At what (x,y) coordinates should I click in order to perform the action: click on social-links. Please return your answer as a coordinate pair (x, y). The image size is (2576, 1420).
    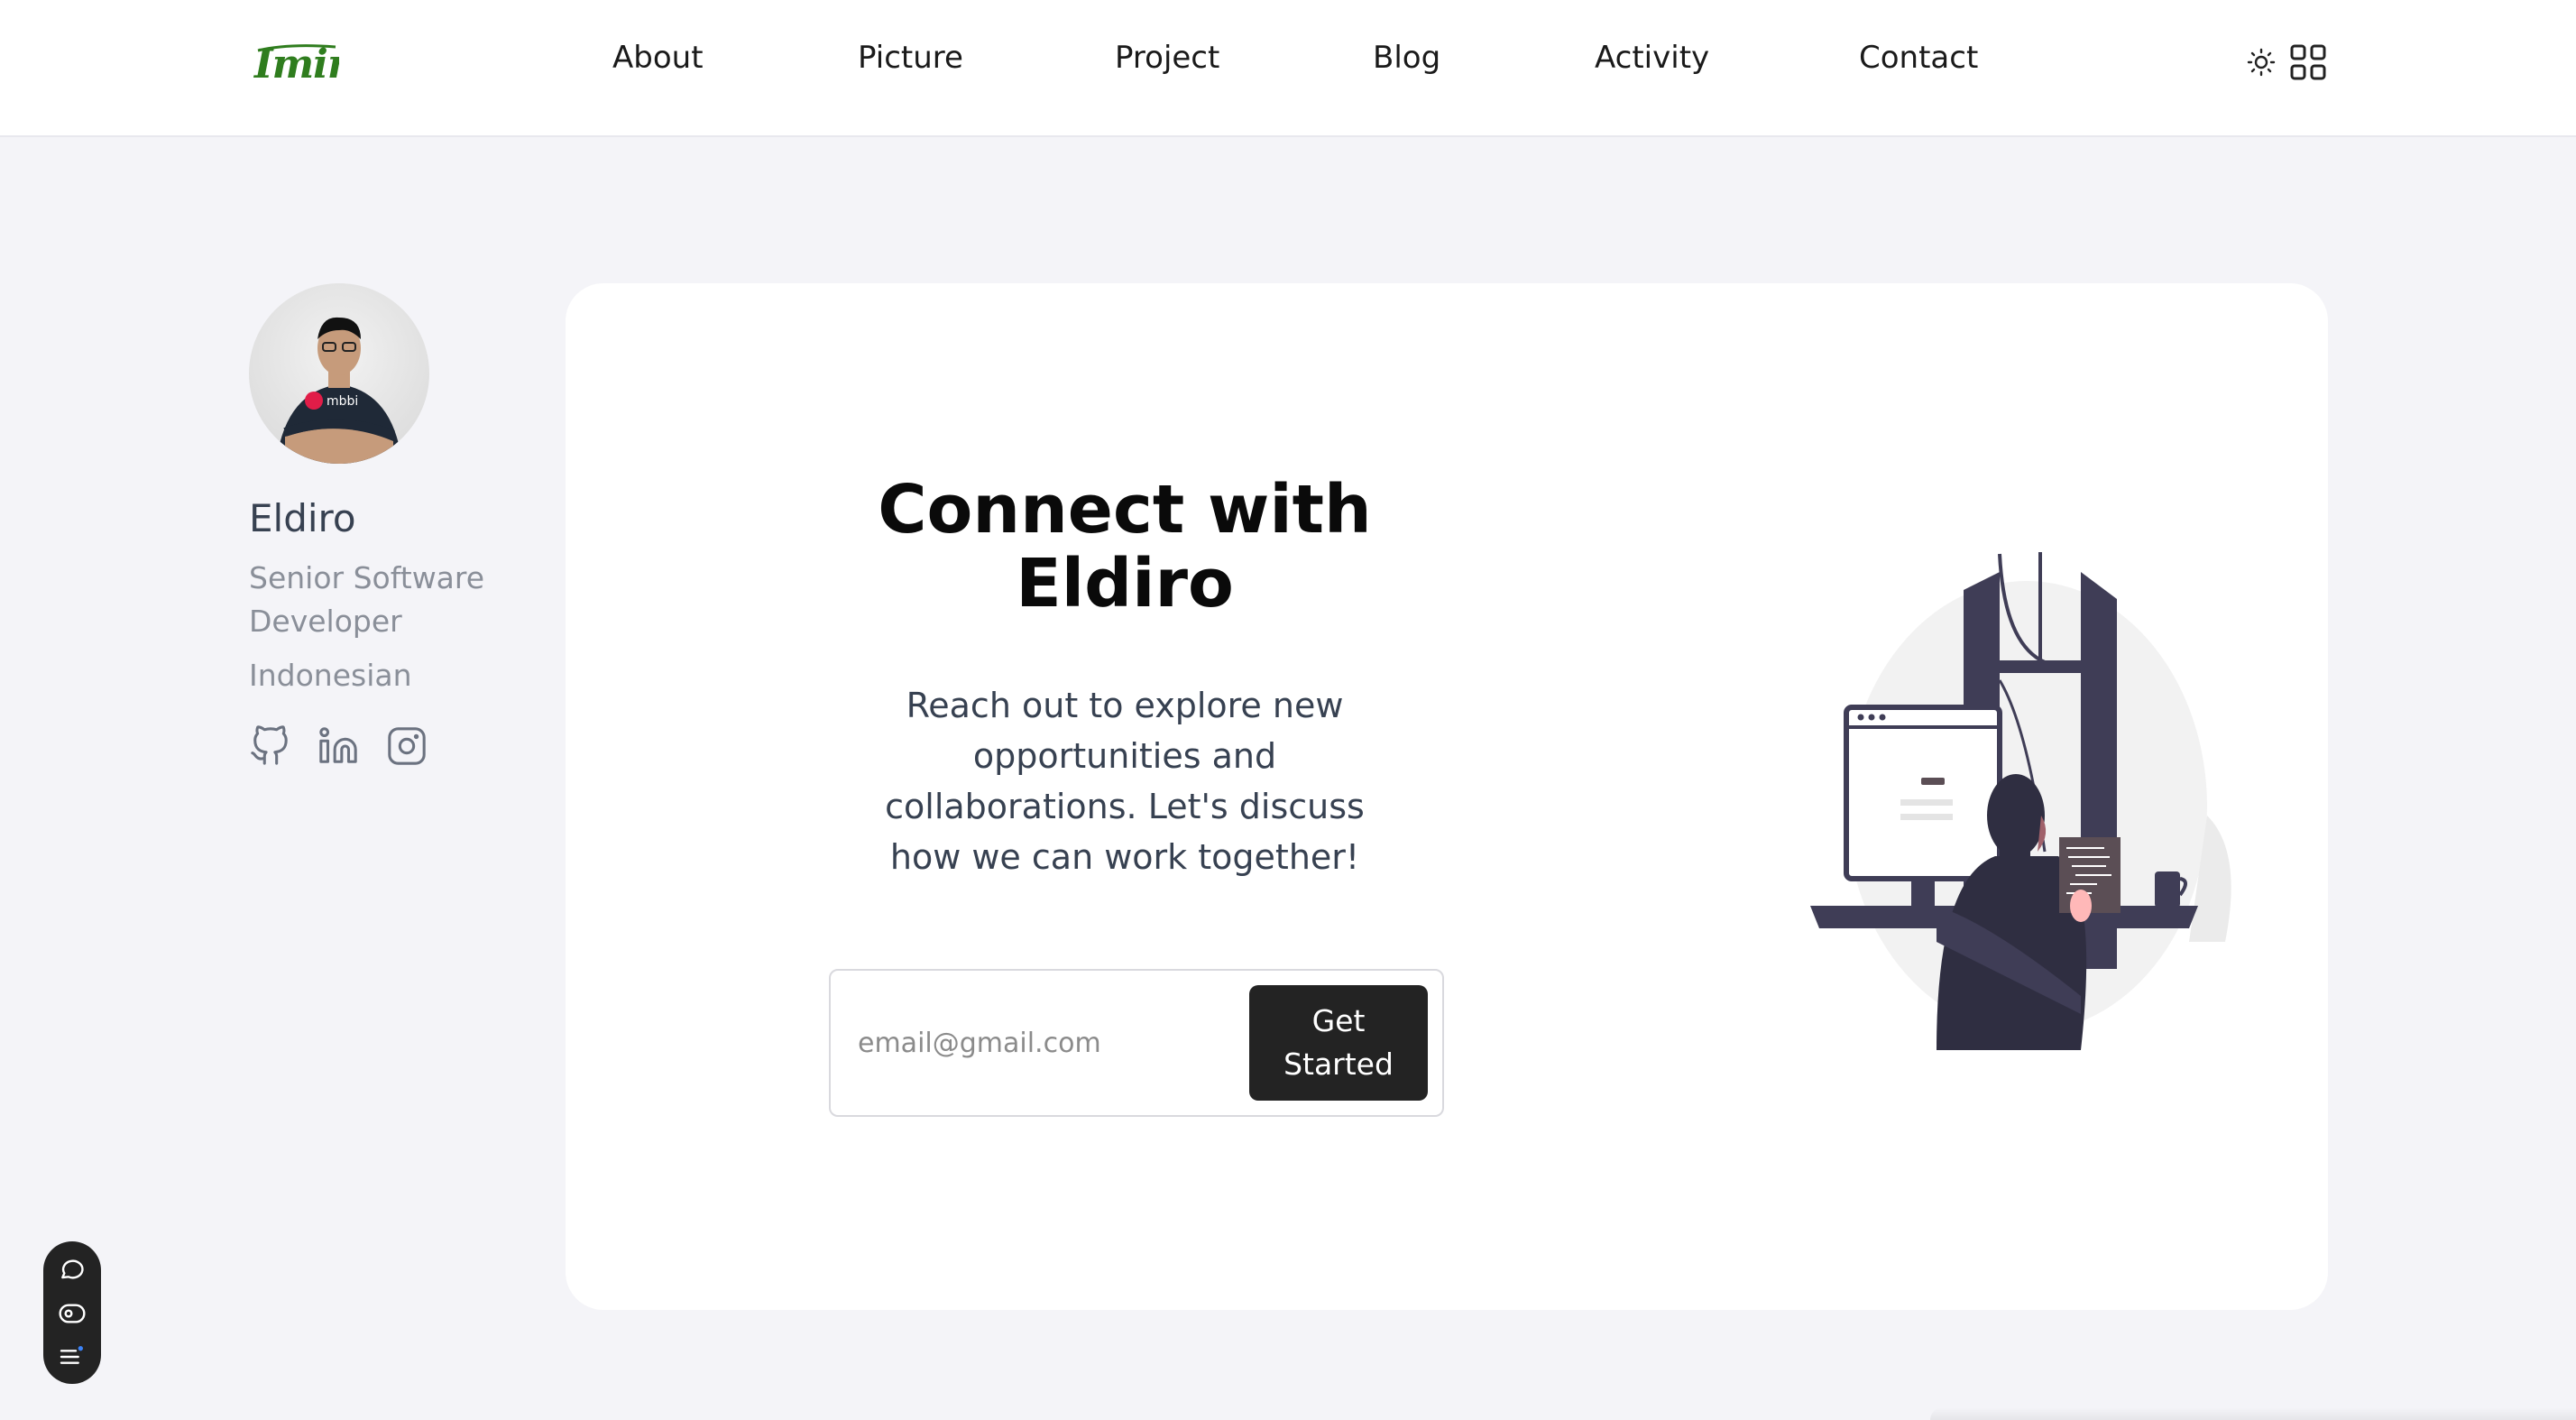
    Looking at the image, I should click on (384, 746).